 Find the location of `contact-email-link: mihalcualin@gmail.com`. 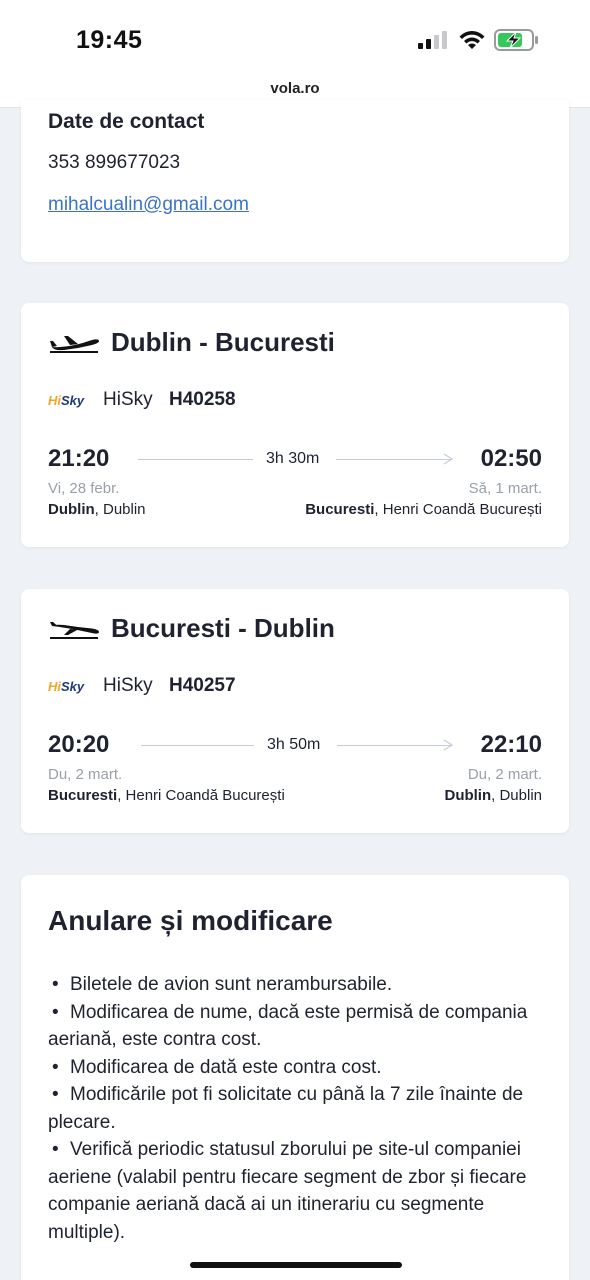

contact-email-link: mihalcualin@gmail.com is located at coordinates (148, 205).